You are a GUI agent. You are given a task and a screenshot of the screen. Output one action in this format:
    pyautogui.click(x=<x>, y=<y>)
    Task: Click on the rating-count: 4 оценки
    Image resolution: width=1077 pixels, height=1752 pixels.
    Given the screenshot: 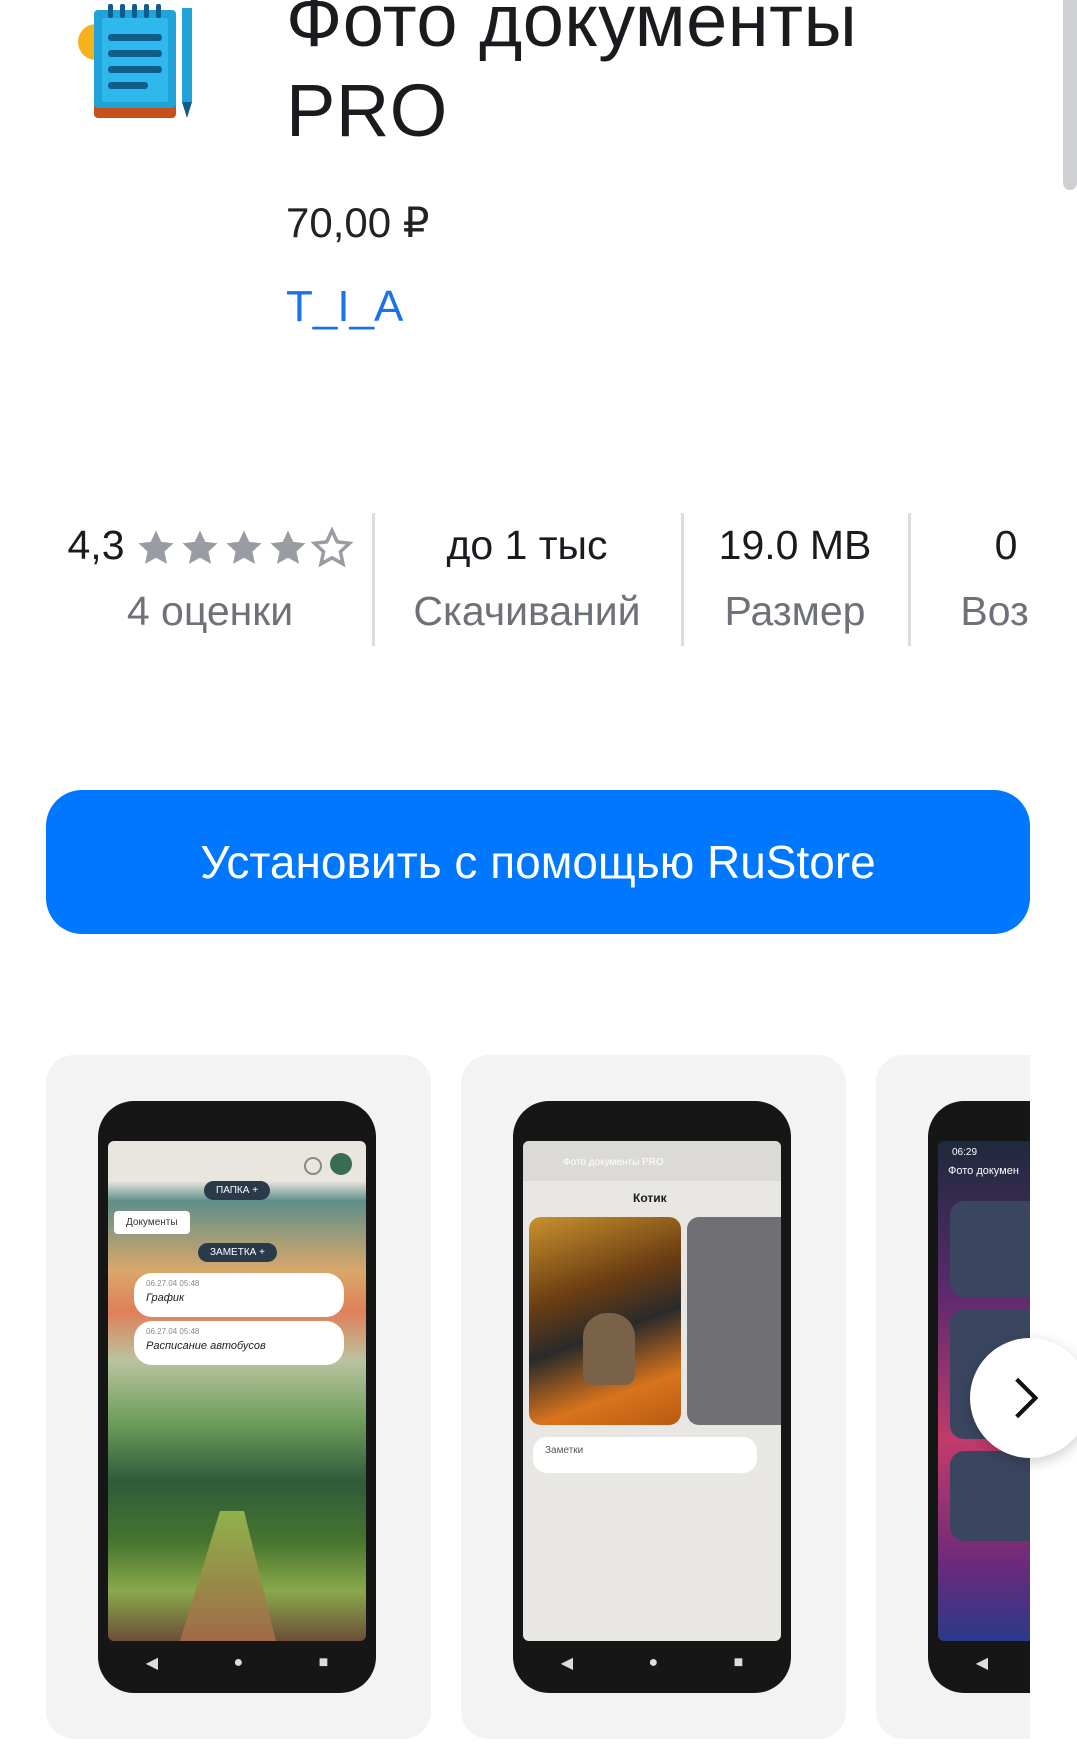 What is the action you would take?
    pyautogui.click(x=210, y=611)
    